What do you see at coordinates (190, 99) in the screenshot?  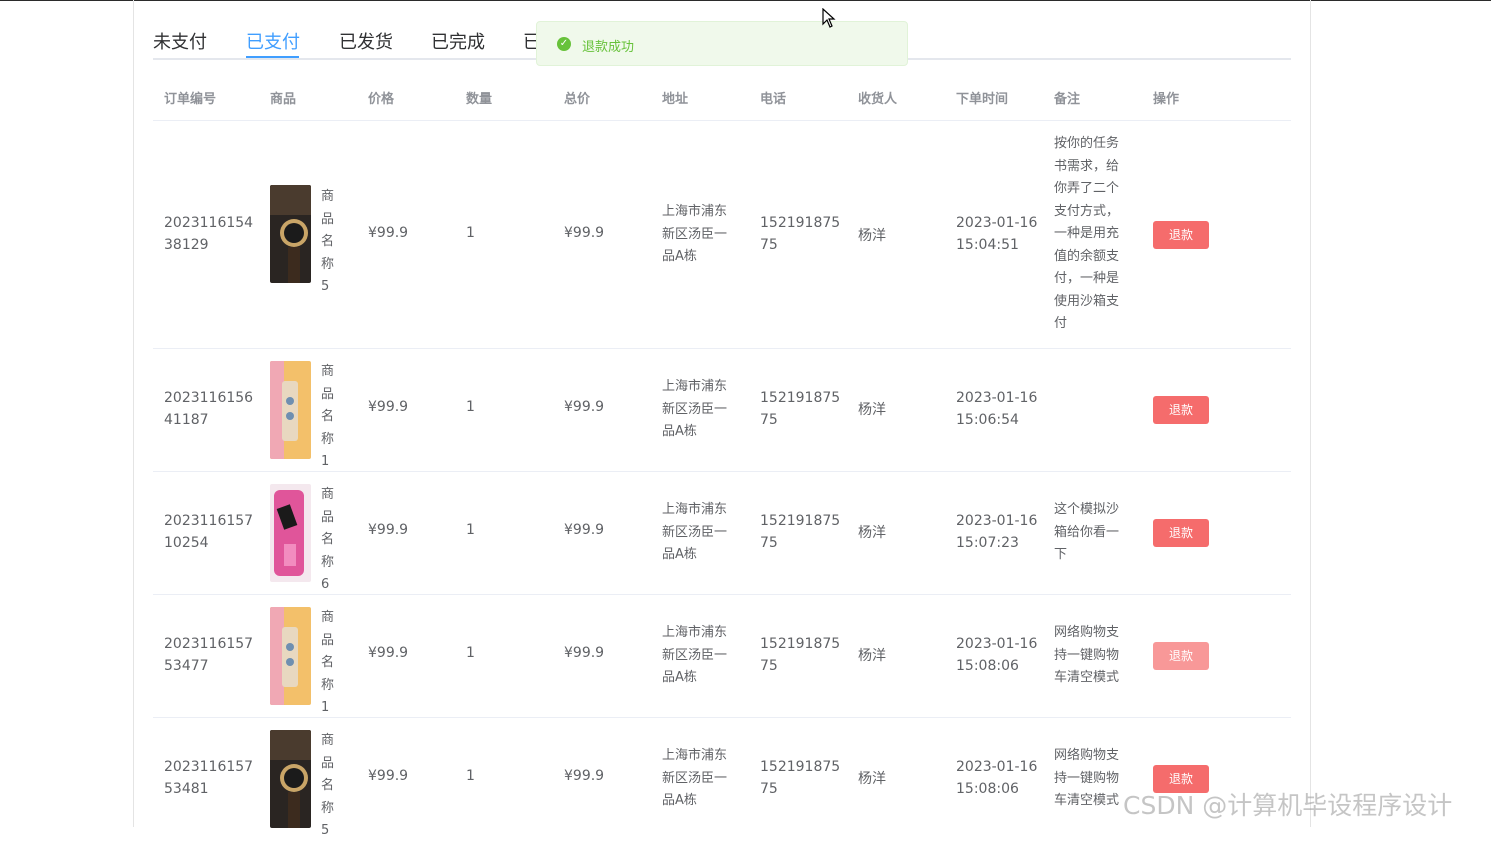 I see `column-header-order-no: 订单编号` at bounding box center [190, 99].